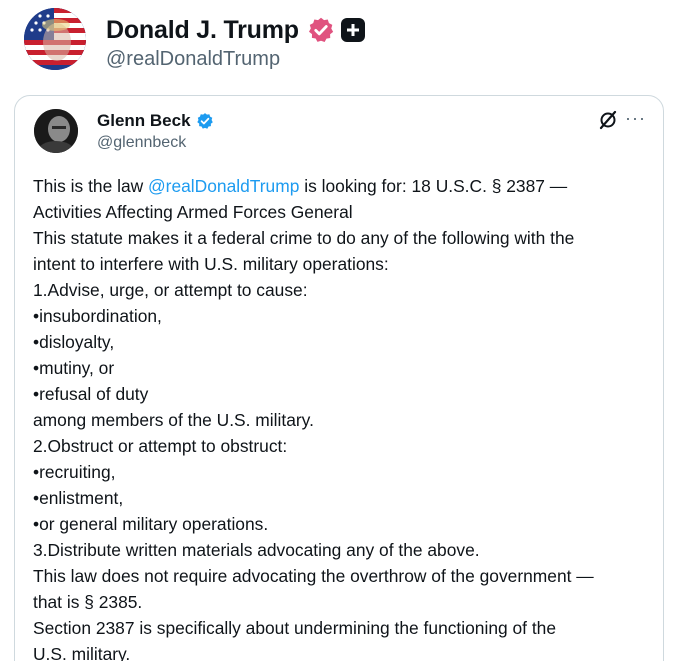 The width and height of the screenshot is (680, 661). I want to click on tweet-line: •disloyalty,, so click(74, 342).